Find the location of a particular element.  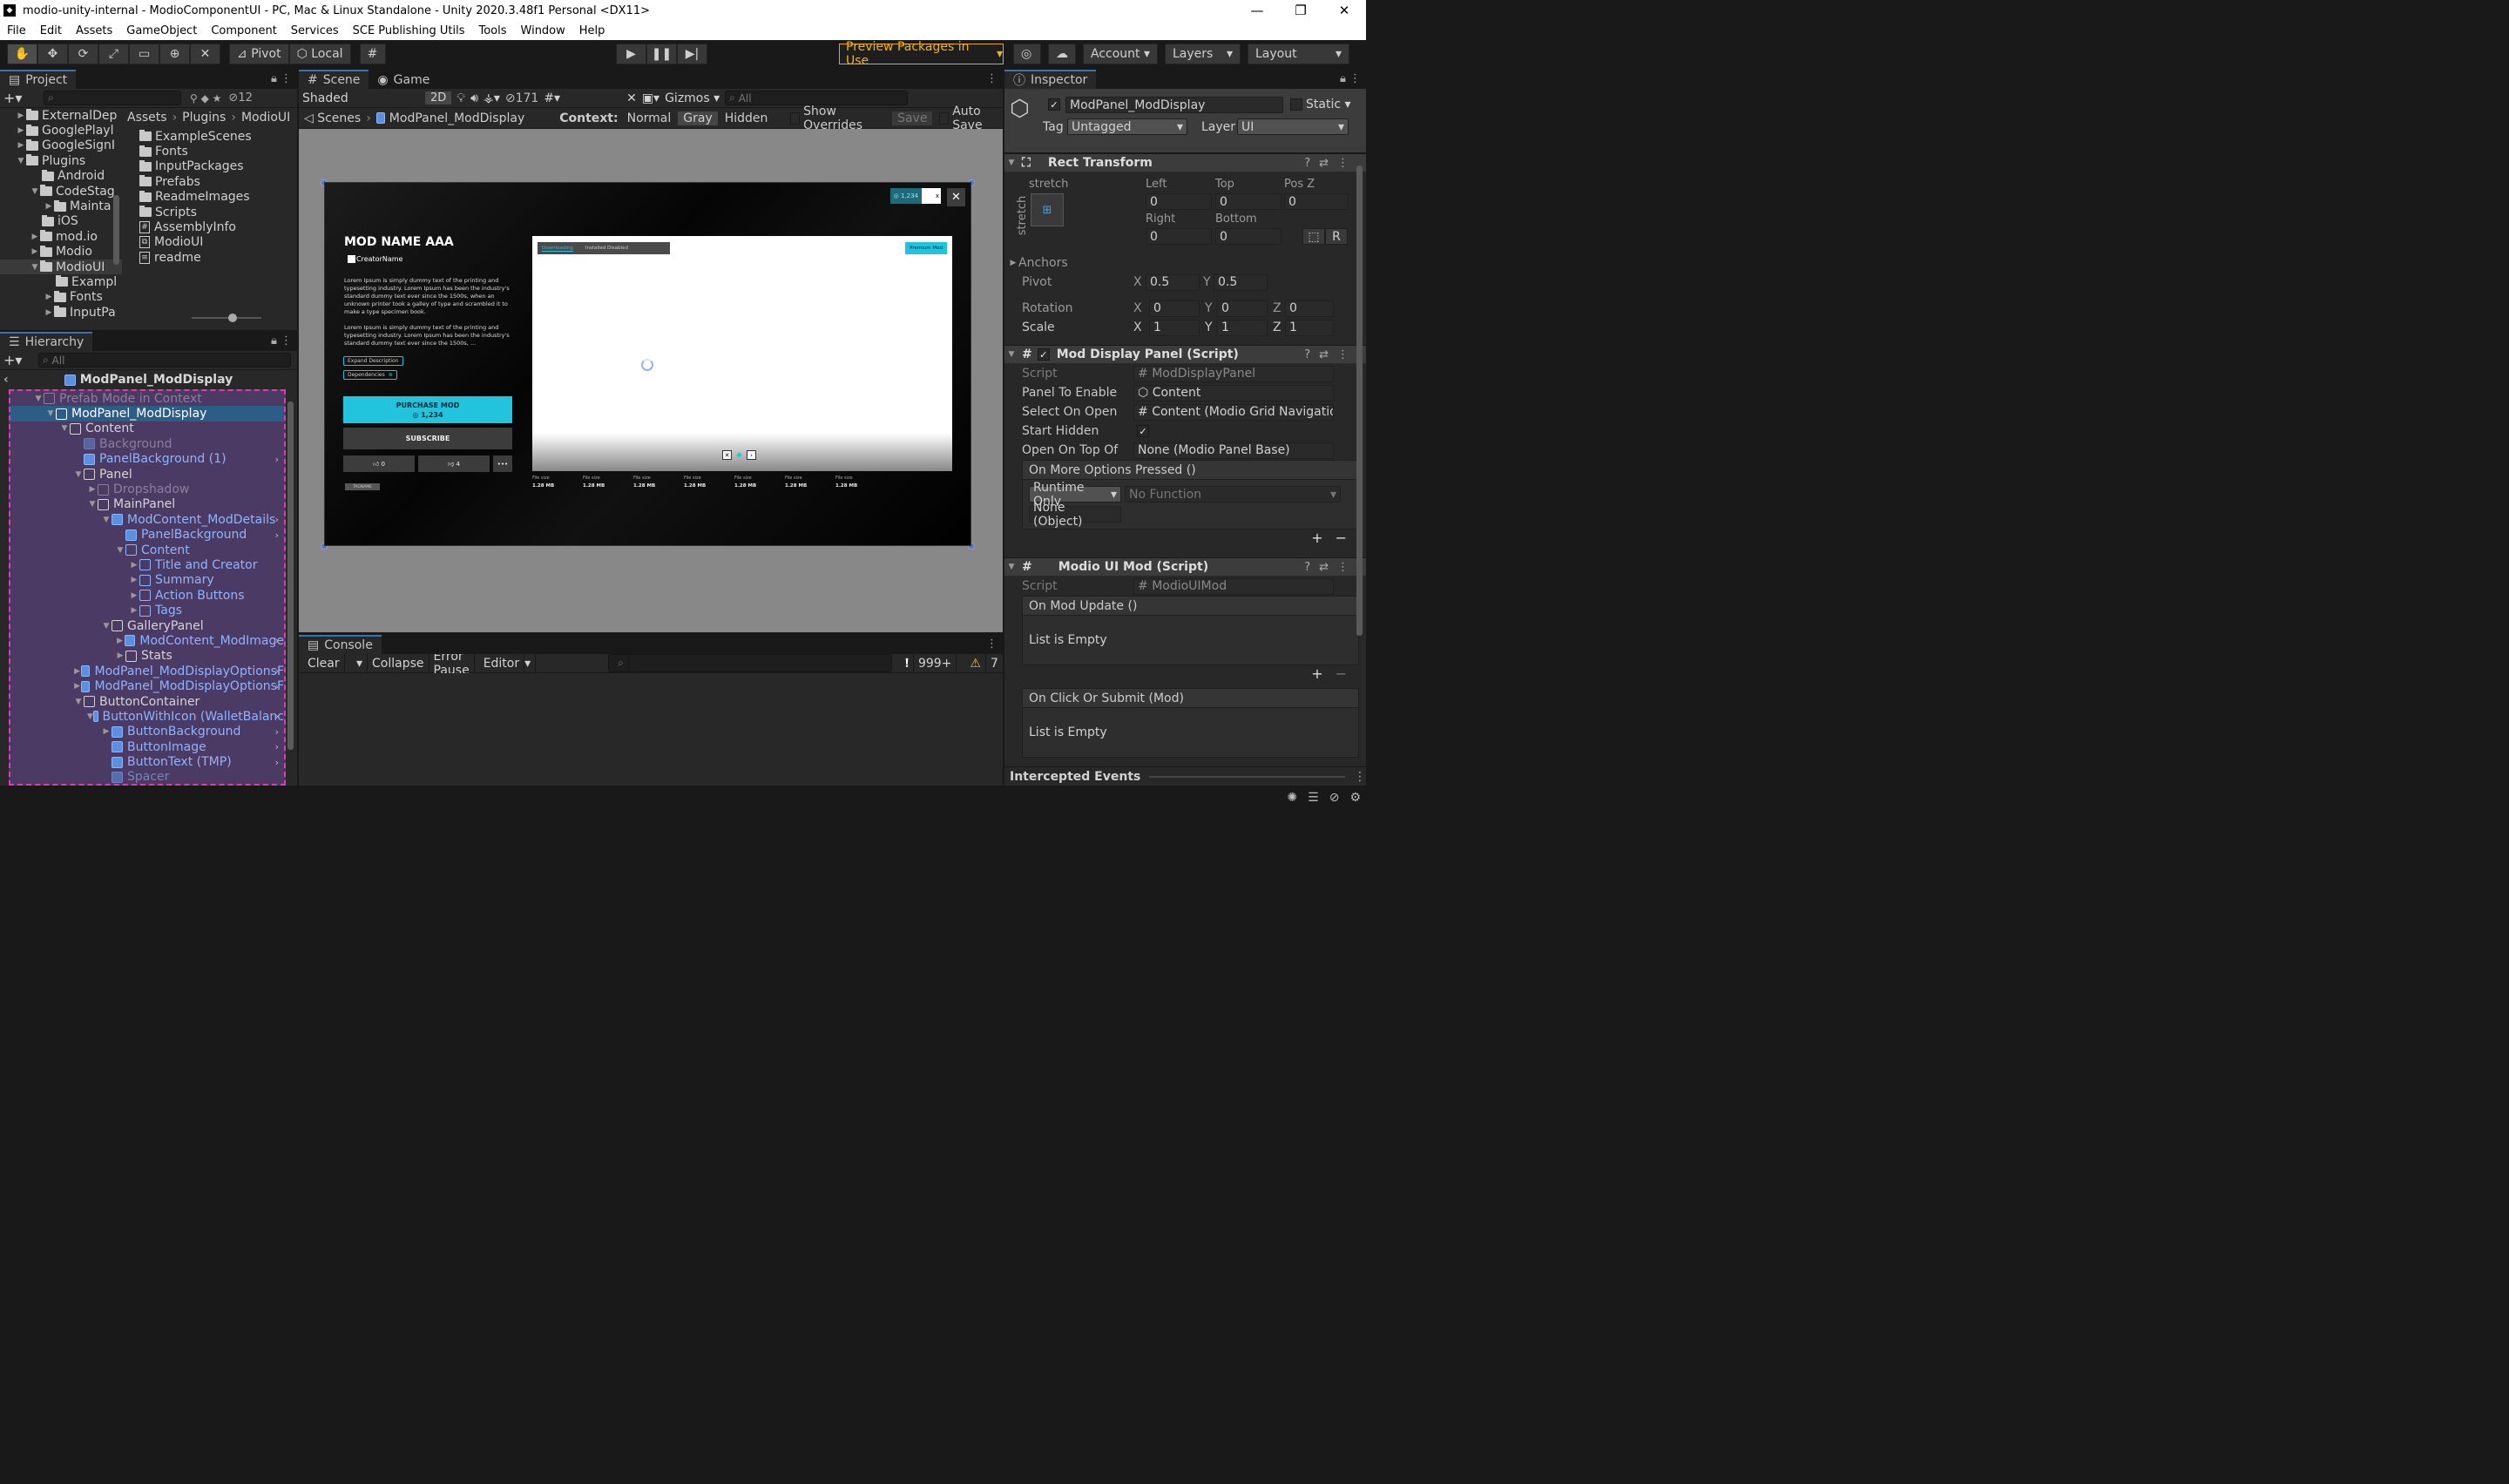

tab-hierarchy: ☰ Hierarchy is located at coordinates (46, 342).